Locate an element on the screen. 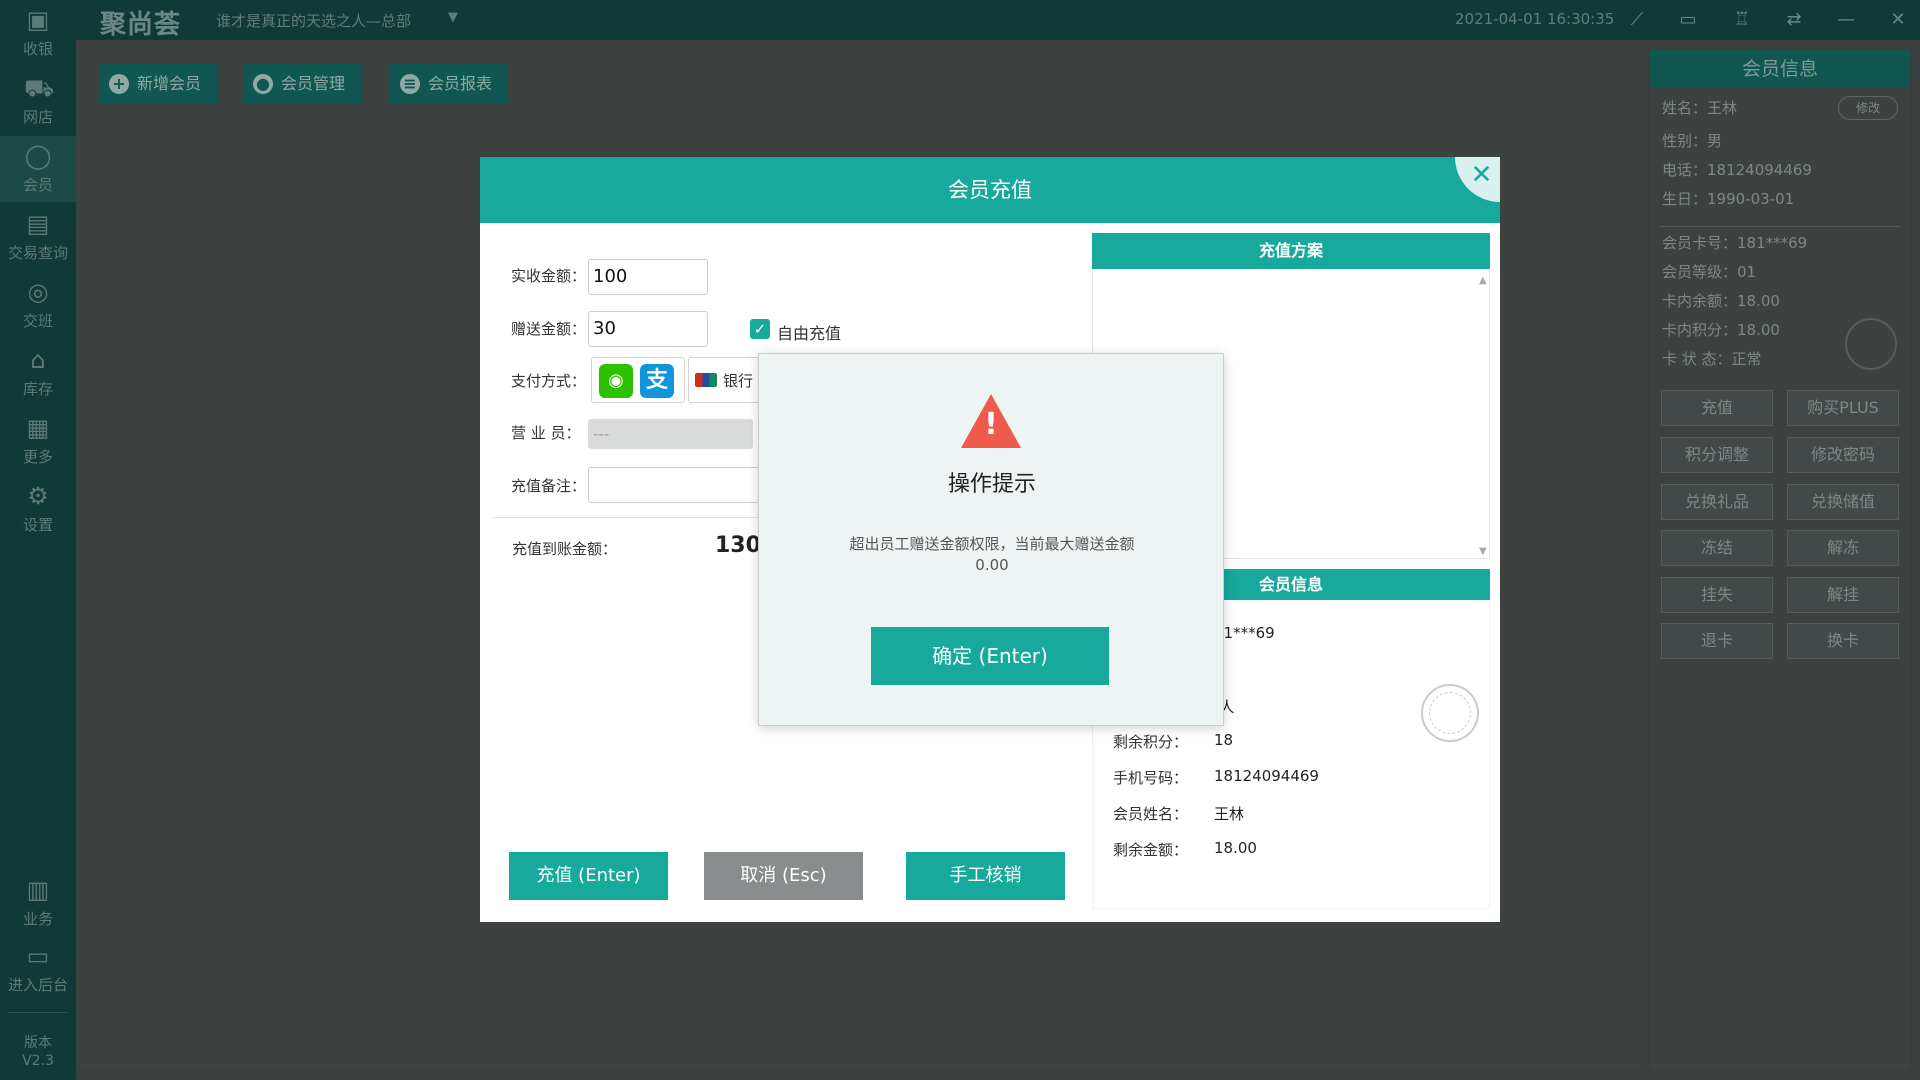 The image size is (1920, 1080). sidebar-divider is located at coordinates (38, 1012).